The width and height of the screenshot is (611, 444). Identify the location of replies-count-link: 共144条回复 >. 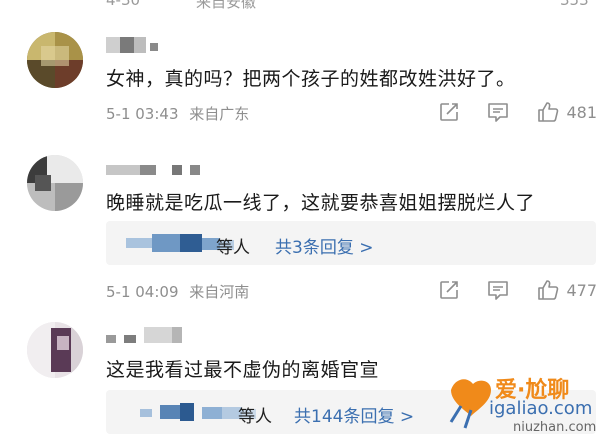
(354, 414).